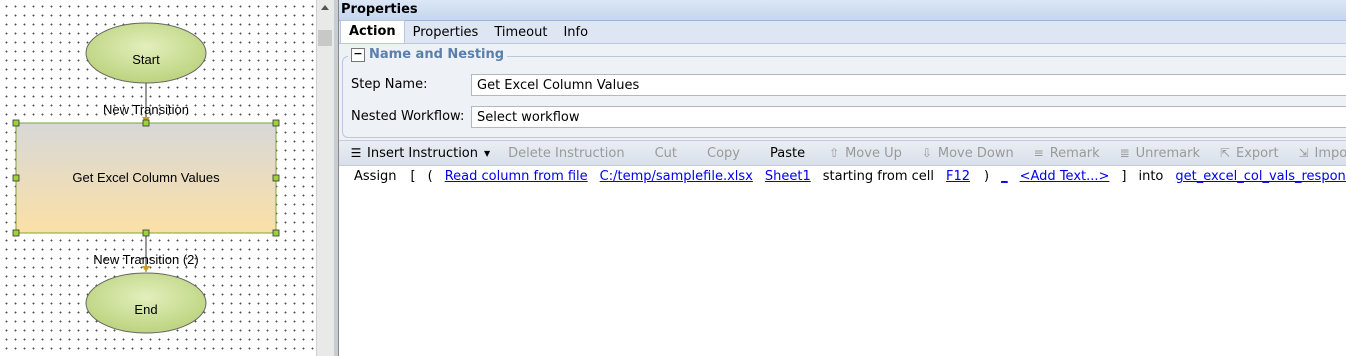 This screenshot has height=356, width=1346. Describe the element at coordinates (1330, 153) in the screenshot. I see `import-label: Import` at that location.